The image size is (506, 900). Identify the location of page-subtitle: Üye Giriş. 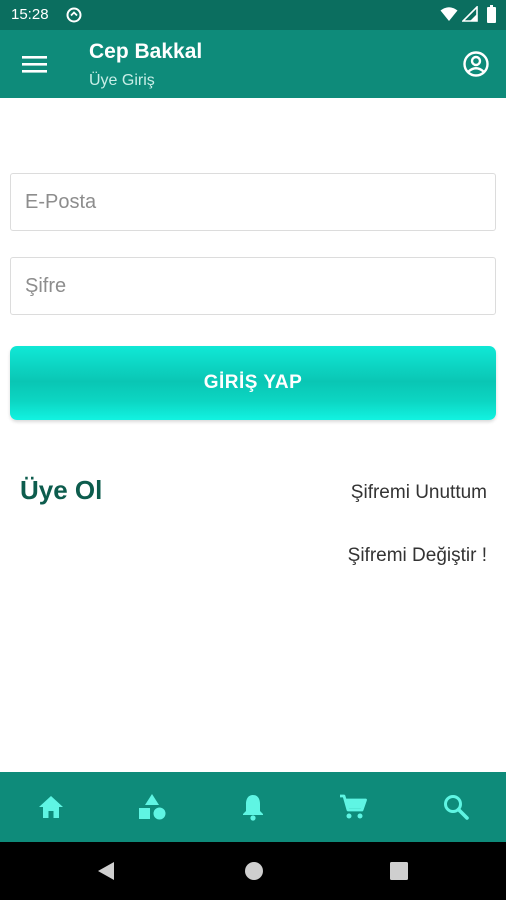
(122, 80).